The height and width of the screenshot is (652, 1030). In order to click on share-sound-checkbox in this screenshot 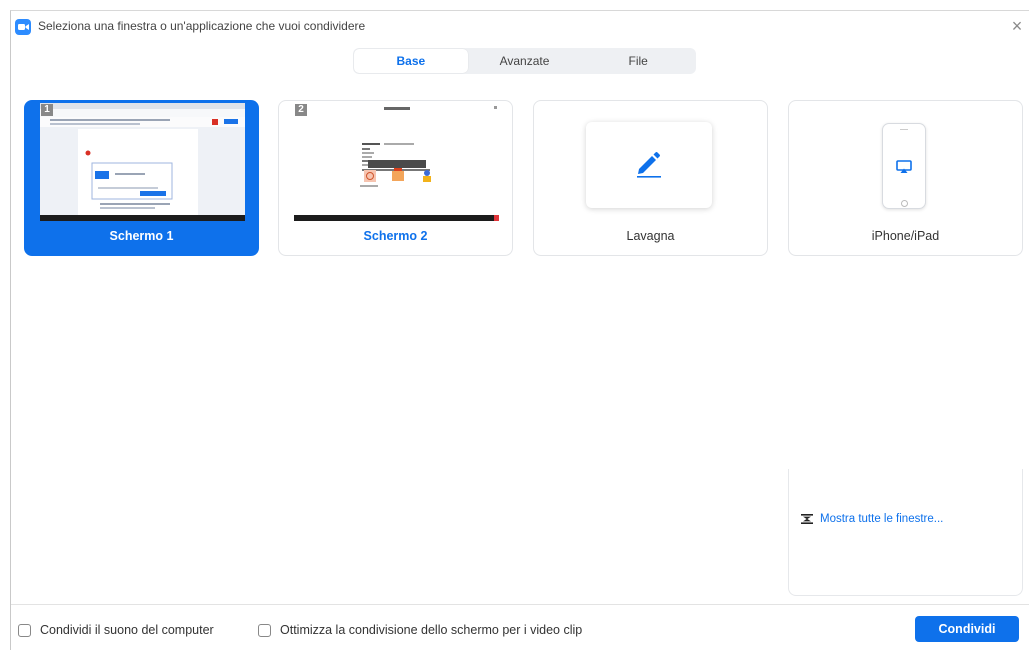, I will do `click(24, 630)`.